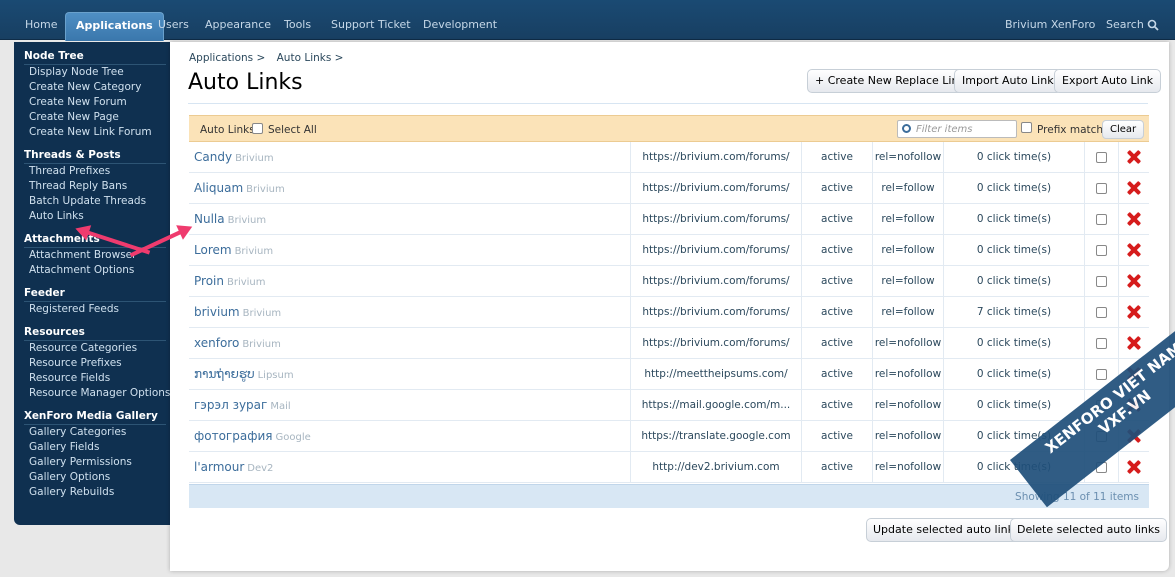  What do you see at coordinates (219, 467) in the screenshot?
I see `link-title: l'armour` at bounding box center [219, 467].